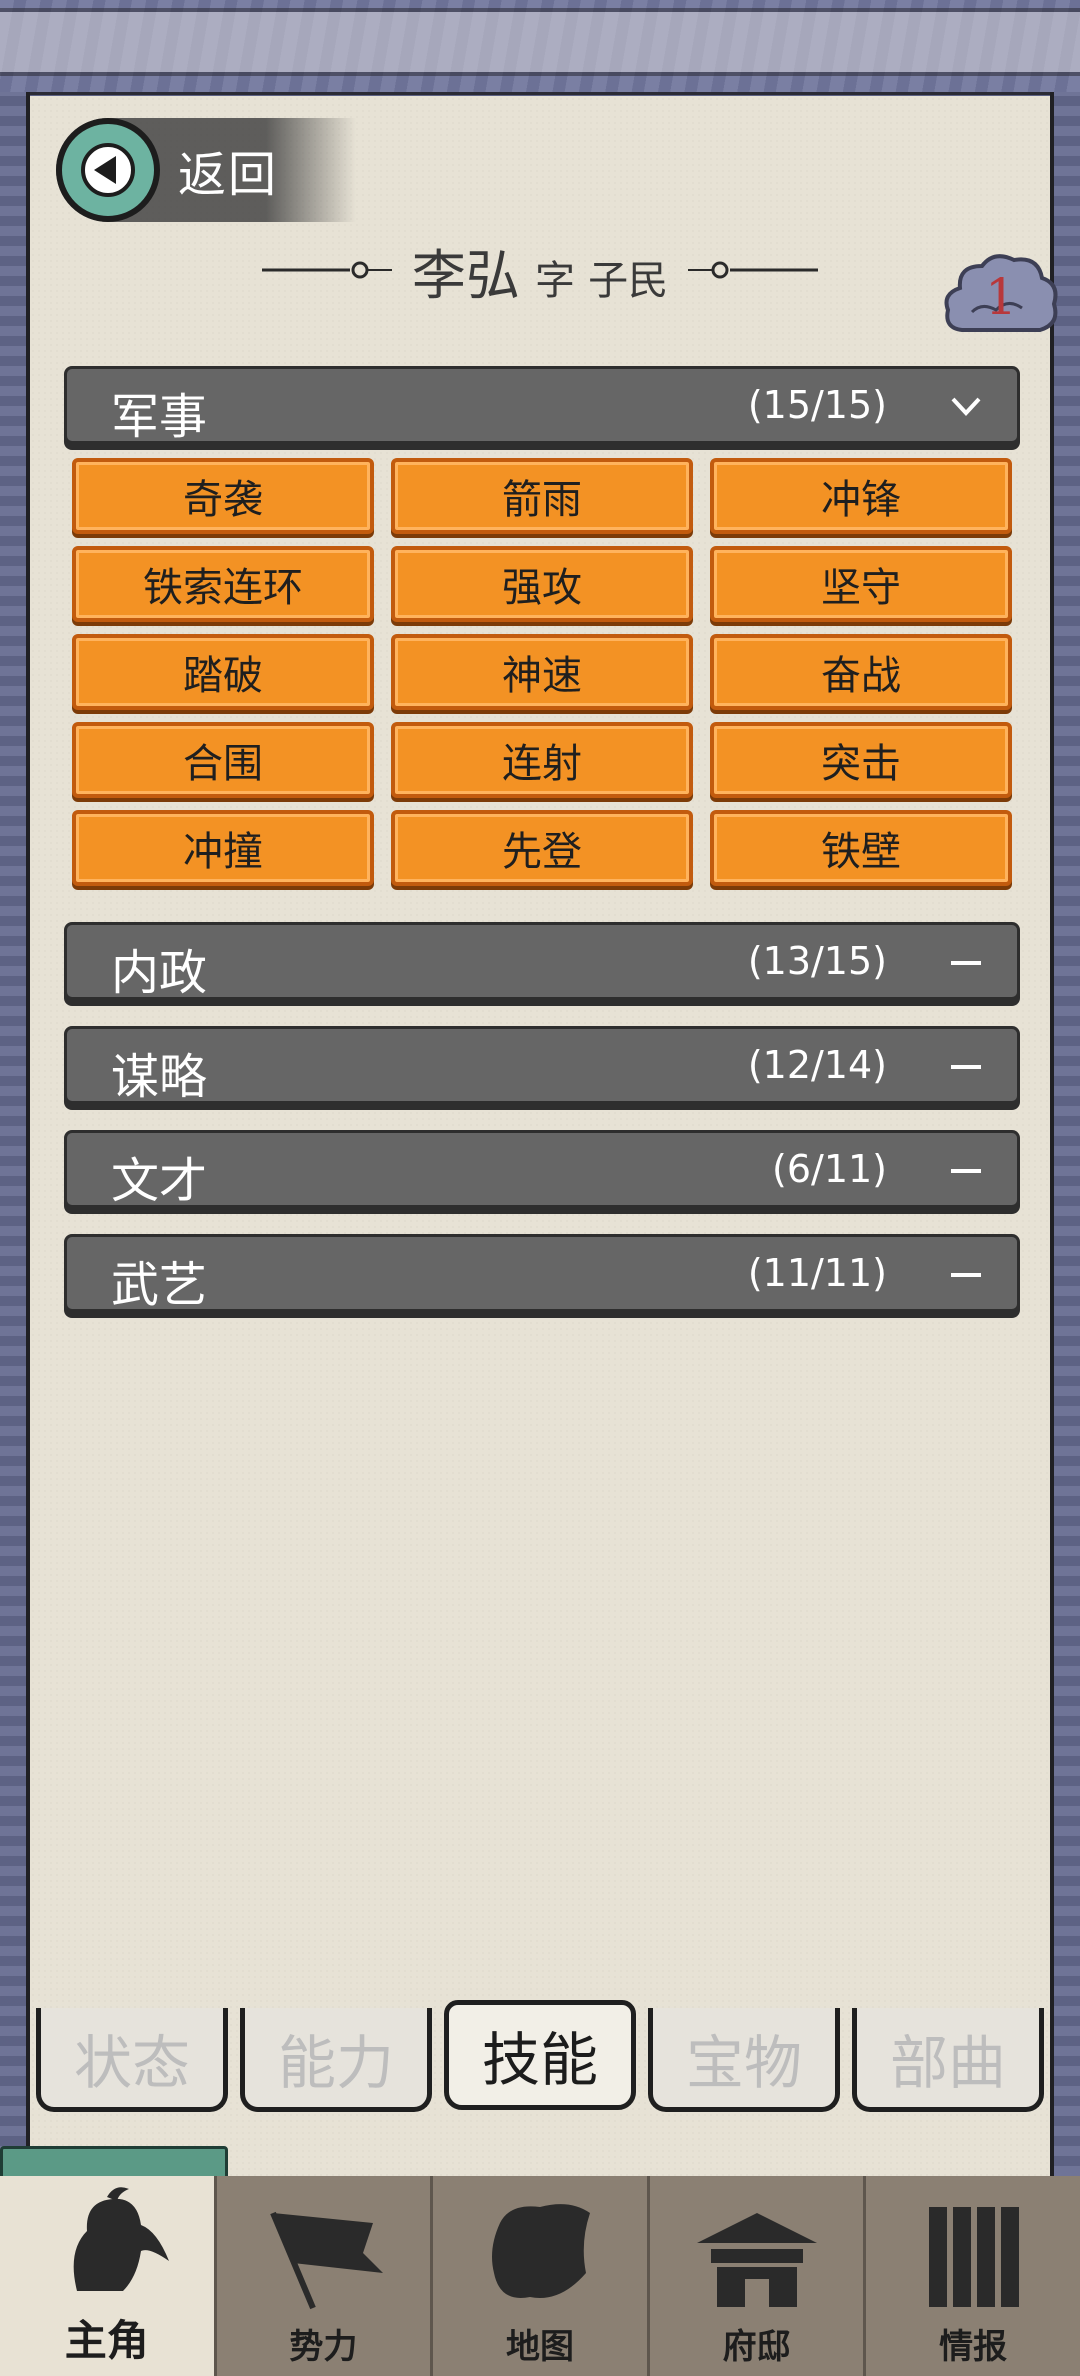 This screenshot has width=1080, height=2376. Describe the element at coordinates (15, 1134) in the screenshot. I see `left-border` at that location.